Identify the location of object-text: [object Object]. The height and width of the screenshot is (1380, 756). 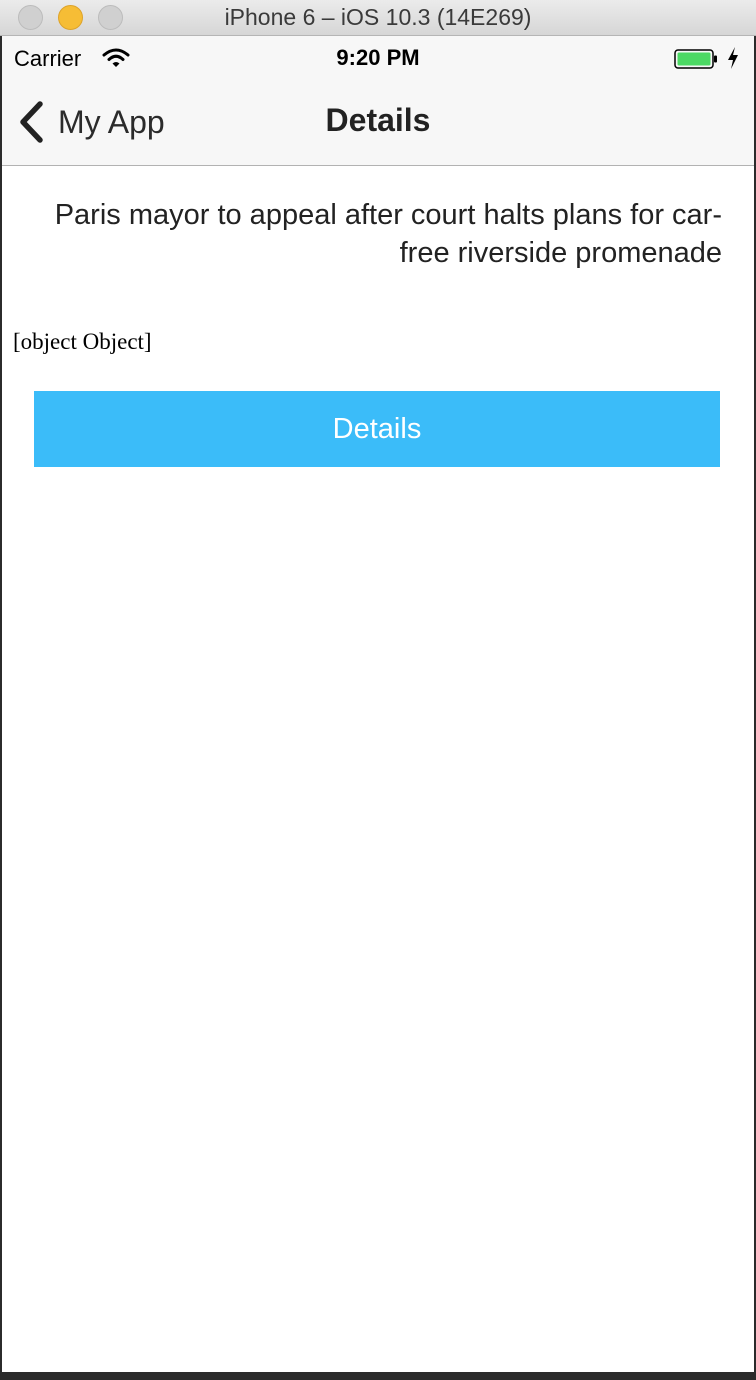
(82, 341).